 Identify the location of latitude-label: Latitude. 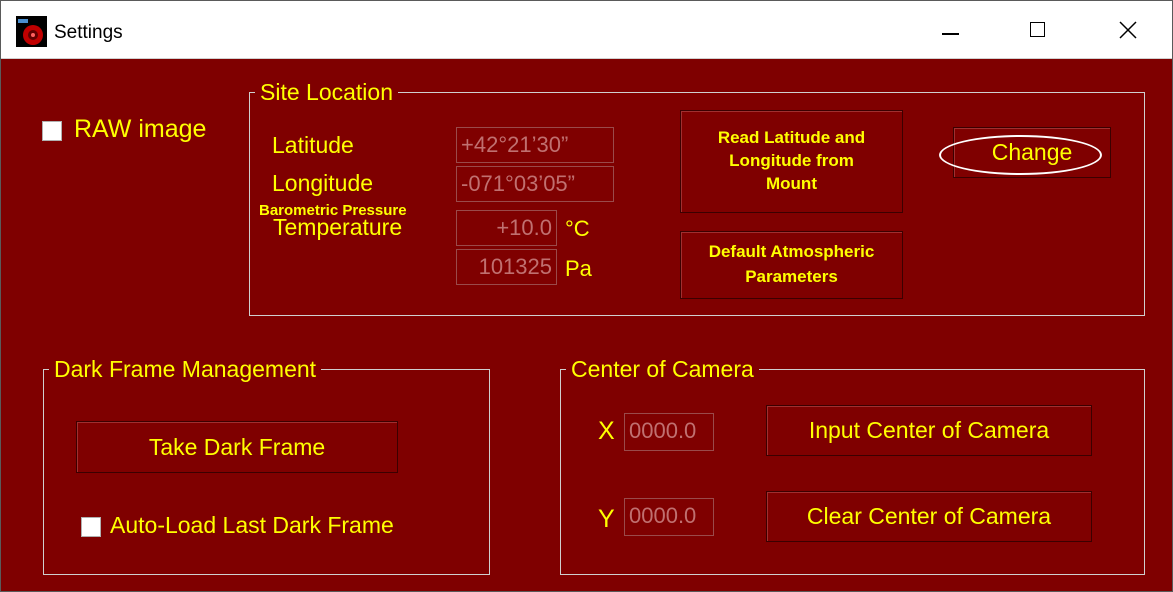
(313, 145).